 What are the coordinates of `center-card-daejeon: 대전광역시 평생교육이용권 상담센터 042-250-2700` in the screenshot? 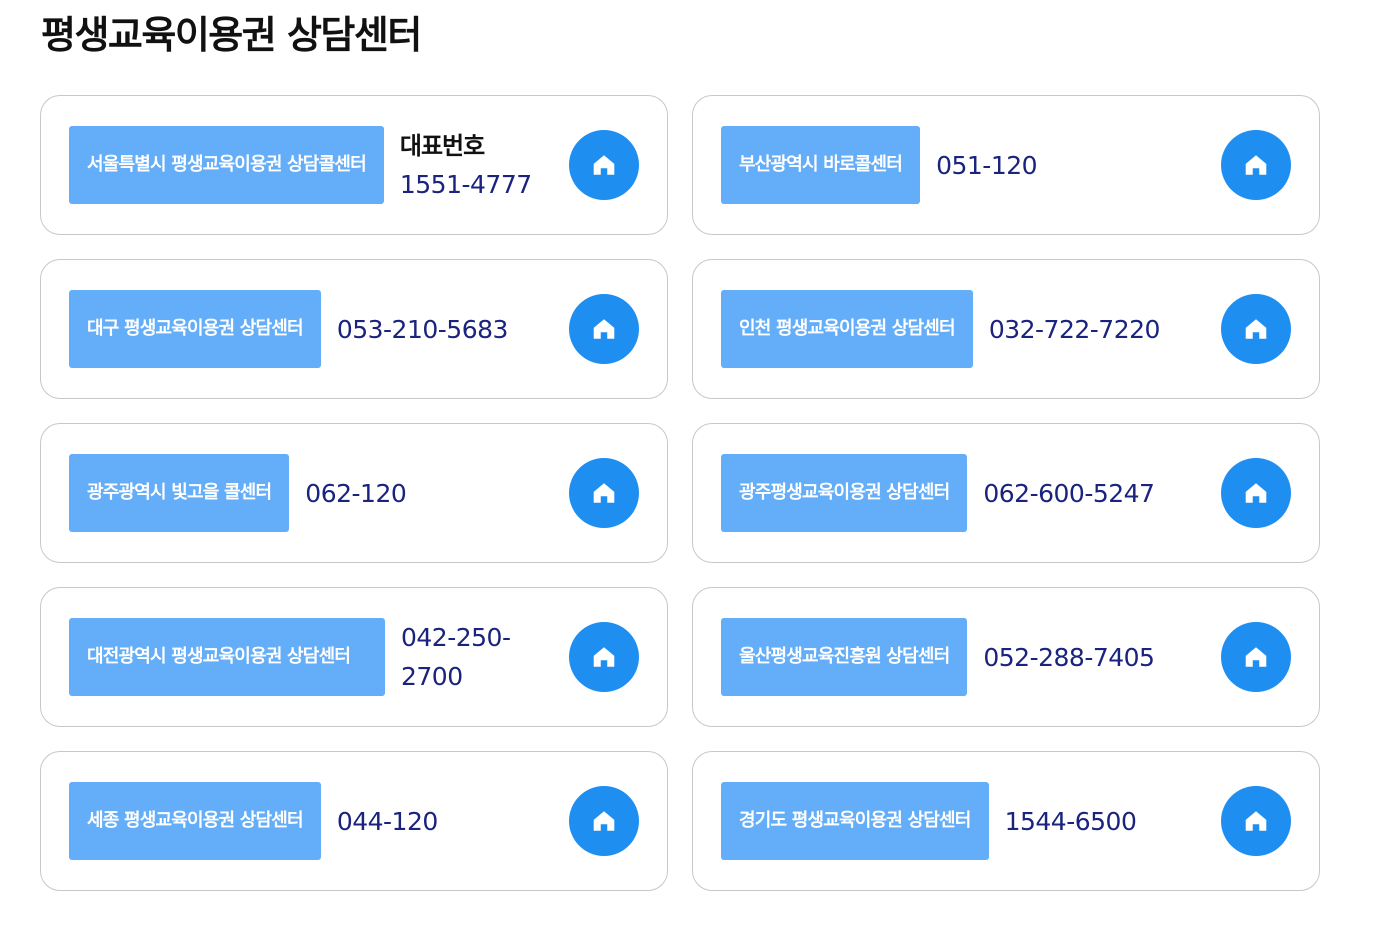 It's located at (354, 657).